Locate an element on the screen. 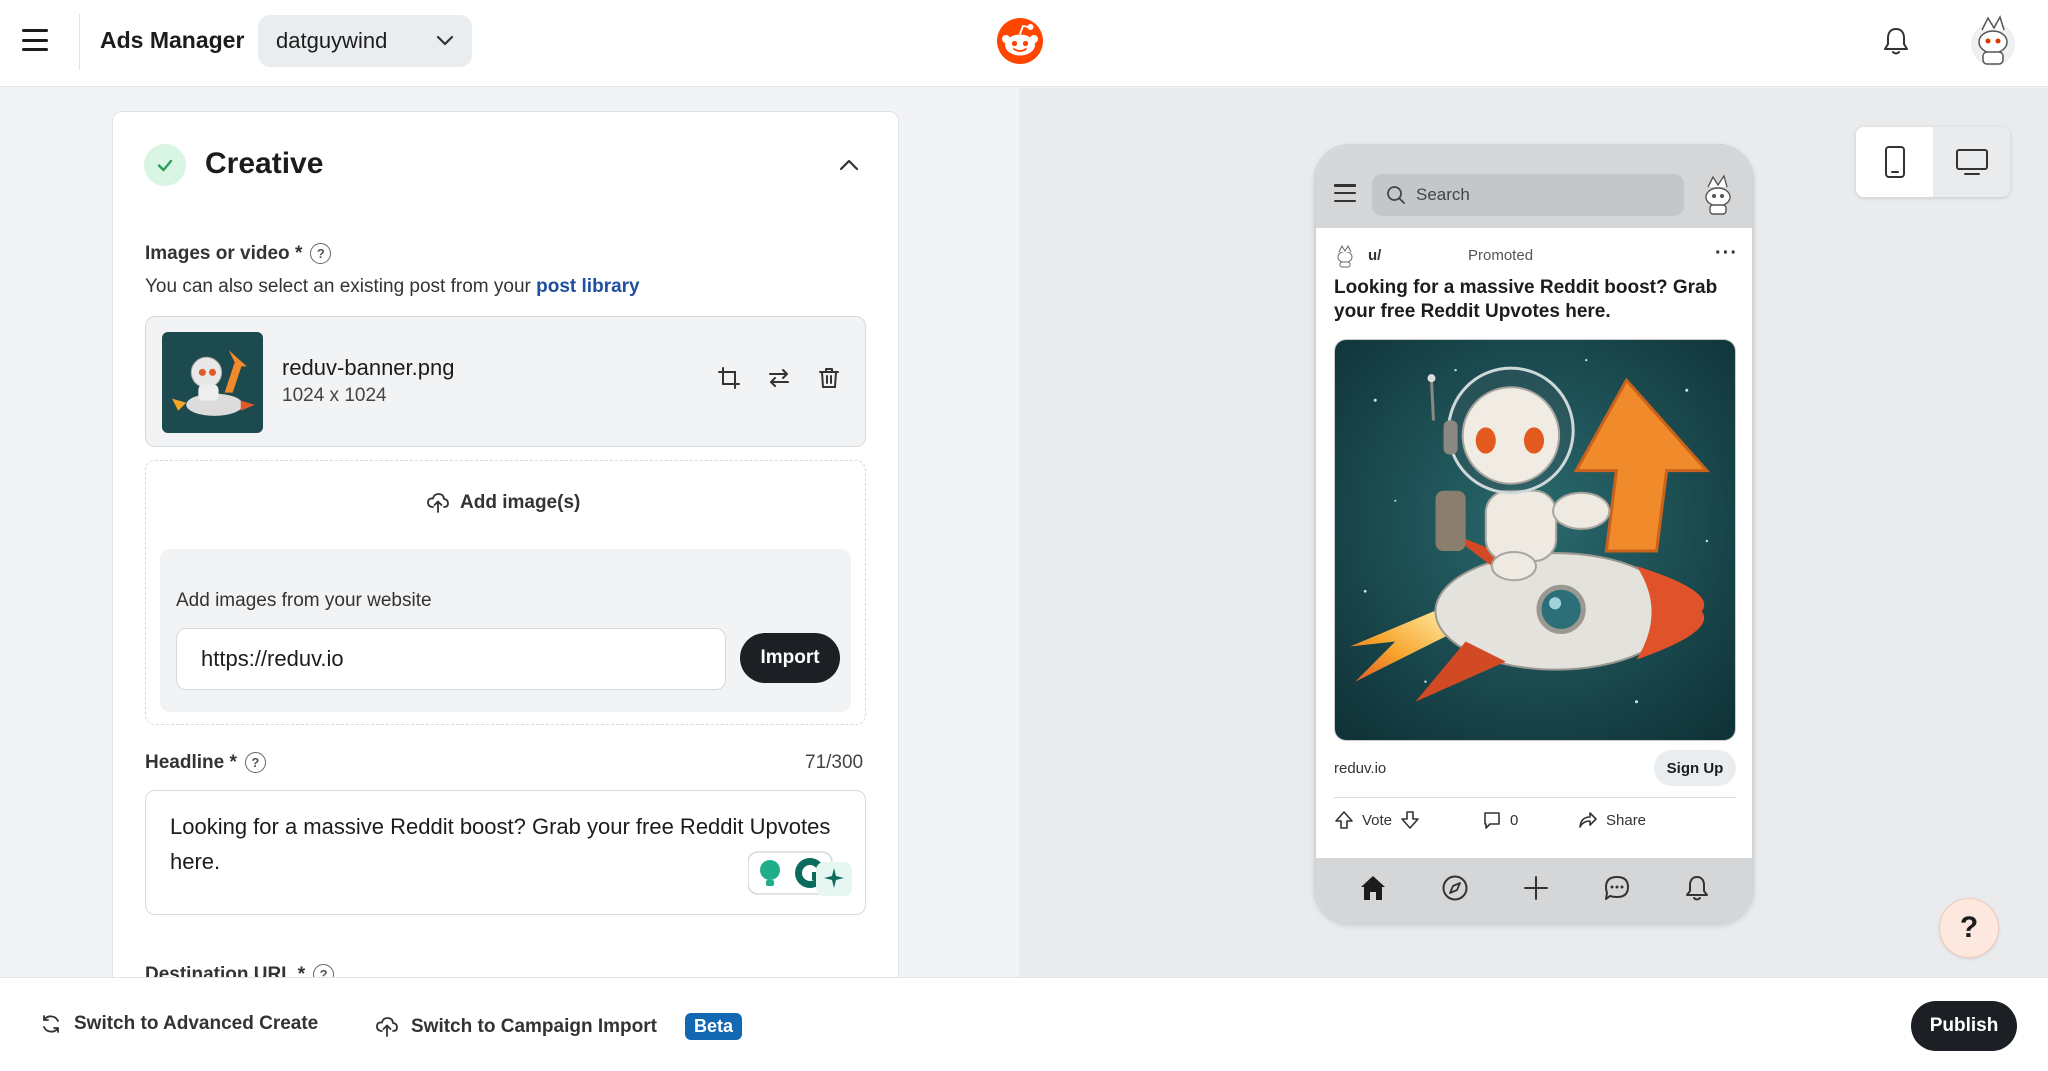 The image size is (2048, 1071). uploaded-file: reduv-banner.png 1024 x 1024 is located at coordinates (505, 381).